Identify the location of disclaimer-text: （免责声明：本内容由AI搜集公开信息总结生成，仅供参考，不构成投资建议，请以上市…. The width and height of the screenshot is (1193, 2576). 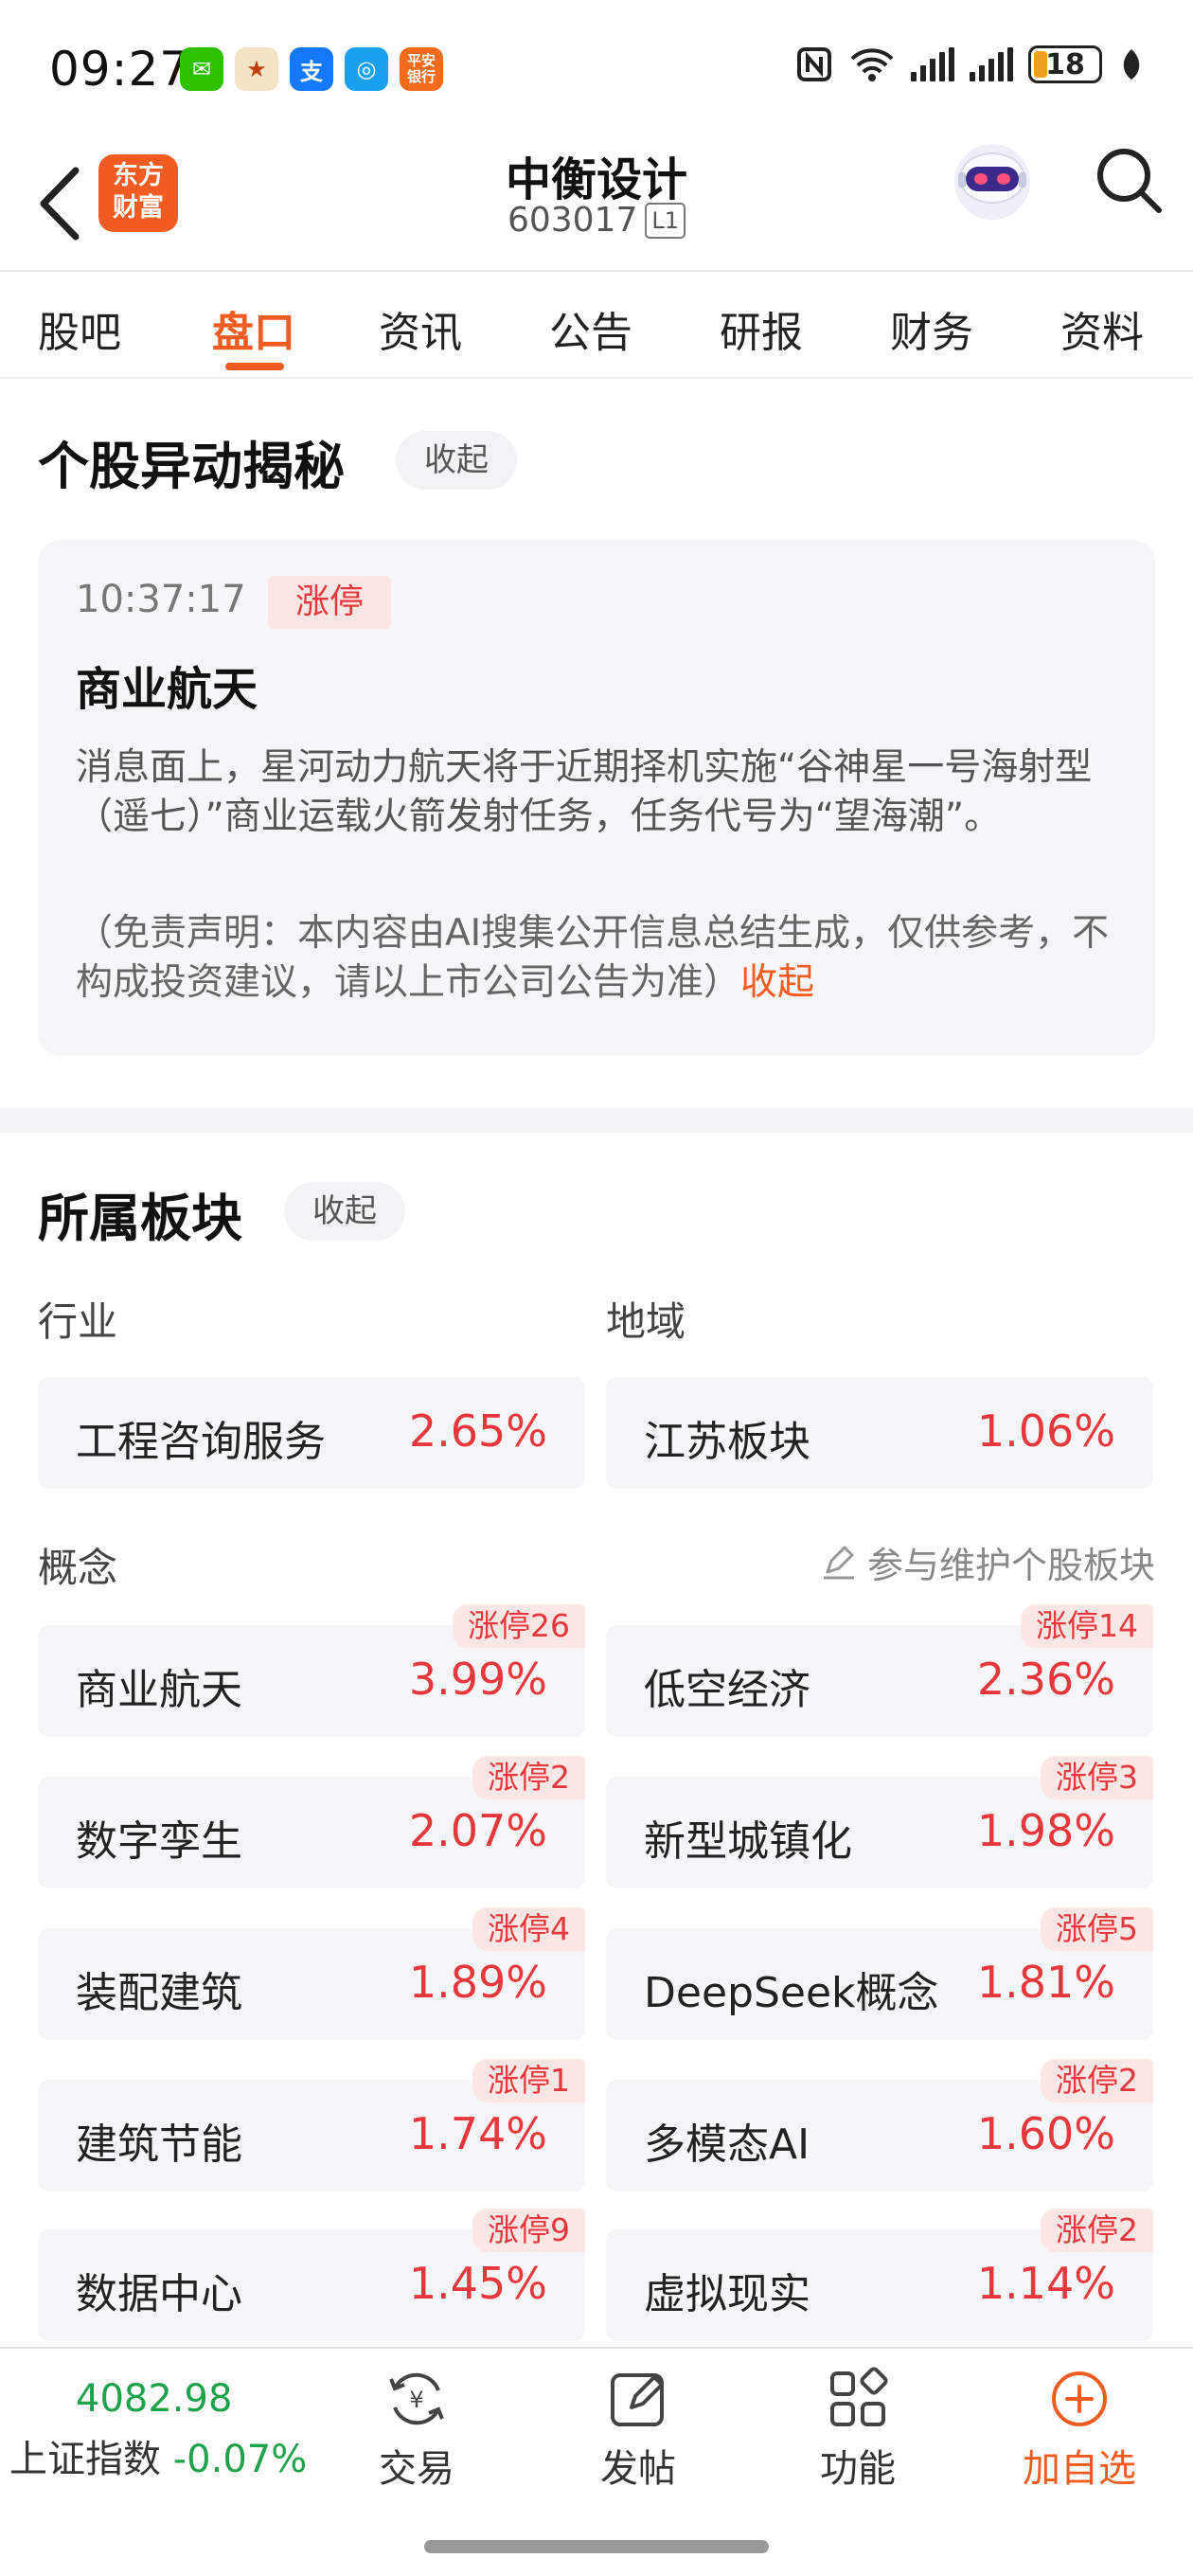
(593, 958).